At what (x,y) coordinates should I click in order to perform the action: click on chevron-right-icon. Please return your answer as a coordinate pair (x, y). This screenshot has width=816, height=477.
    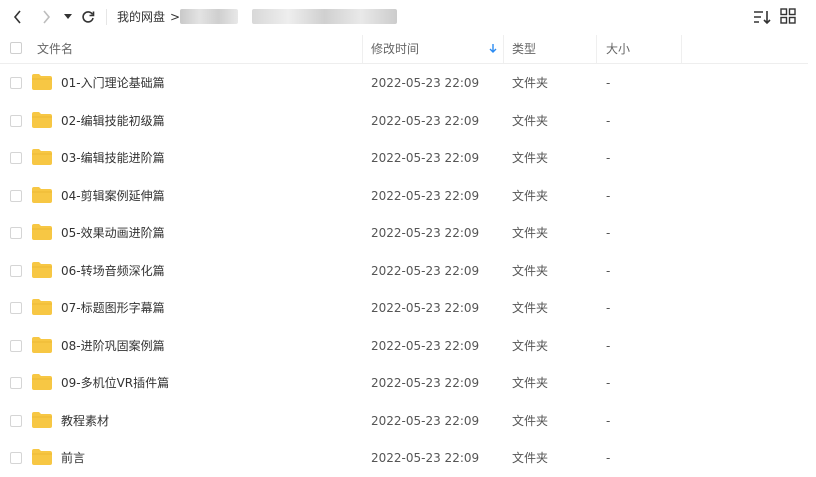
    Looking at the image, I should click on (47, 17).